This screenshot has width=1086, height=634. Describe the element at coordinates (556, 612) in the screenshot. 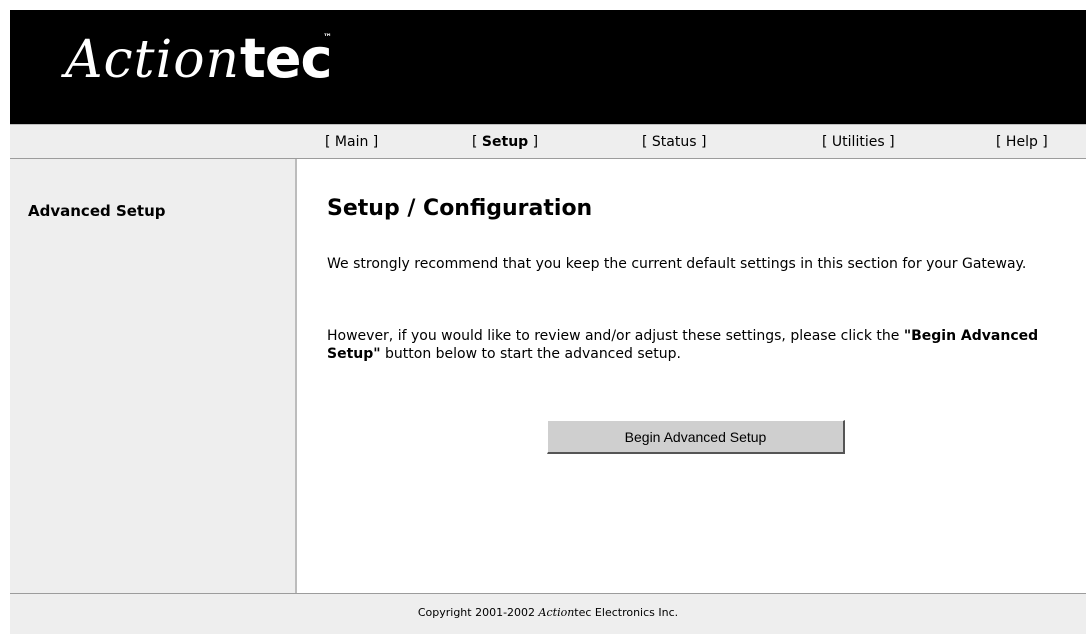

I see `footer-brand-italic: Action` at that location.